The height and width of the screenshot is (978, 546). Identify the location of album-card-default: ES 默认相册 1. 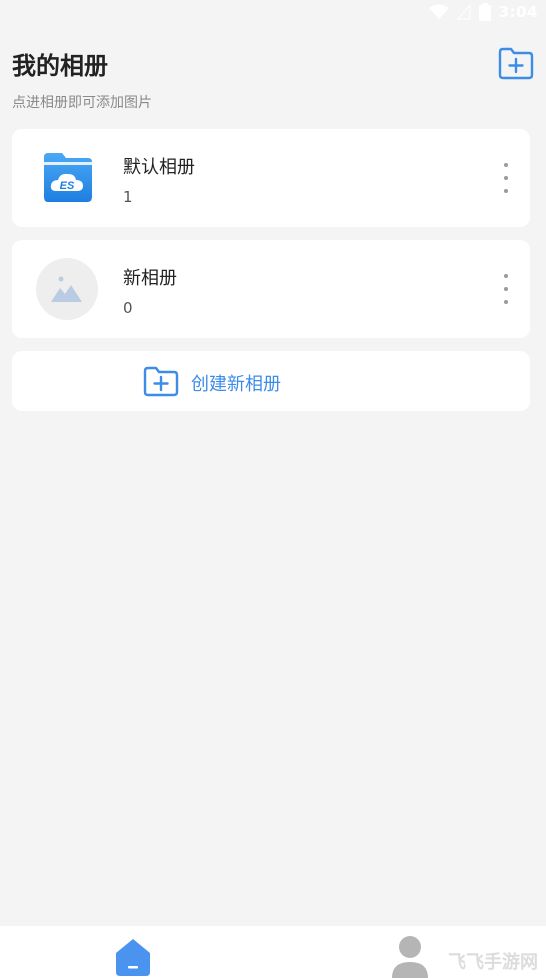
(271, 178).